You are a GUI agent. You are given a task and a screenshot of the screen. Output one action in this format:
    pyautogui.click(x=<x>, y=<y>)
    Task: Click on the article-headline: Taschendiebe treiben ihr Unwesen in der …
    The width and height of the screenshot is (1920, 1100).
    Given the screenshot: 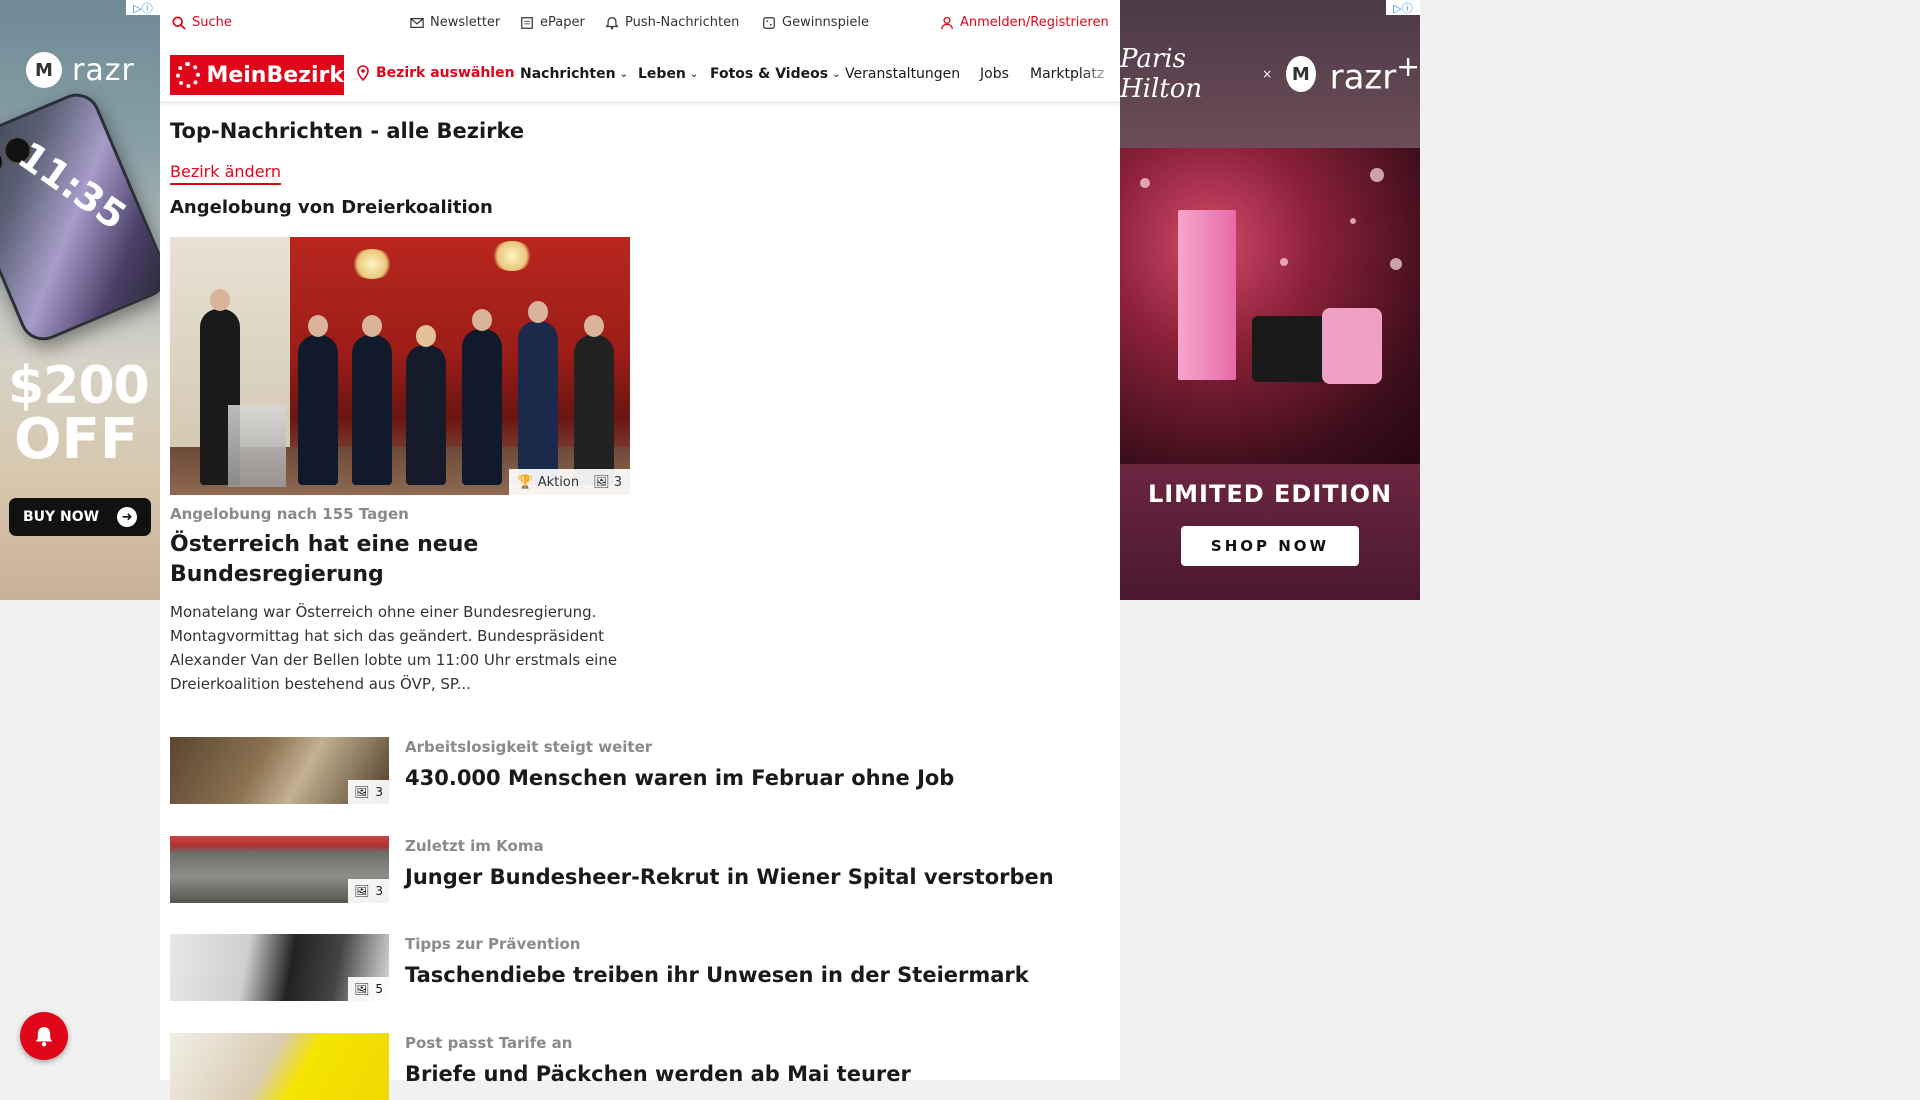 What is the action you would take?
    pyautogui.click(x=717, y=975)
    